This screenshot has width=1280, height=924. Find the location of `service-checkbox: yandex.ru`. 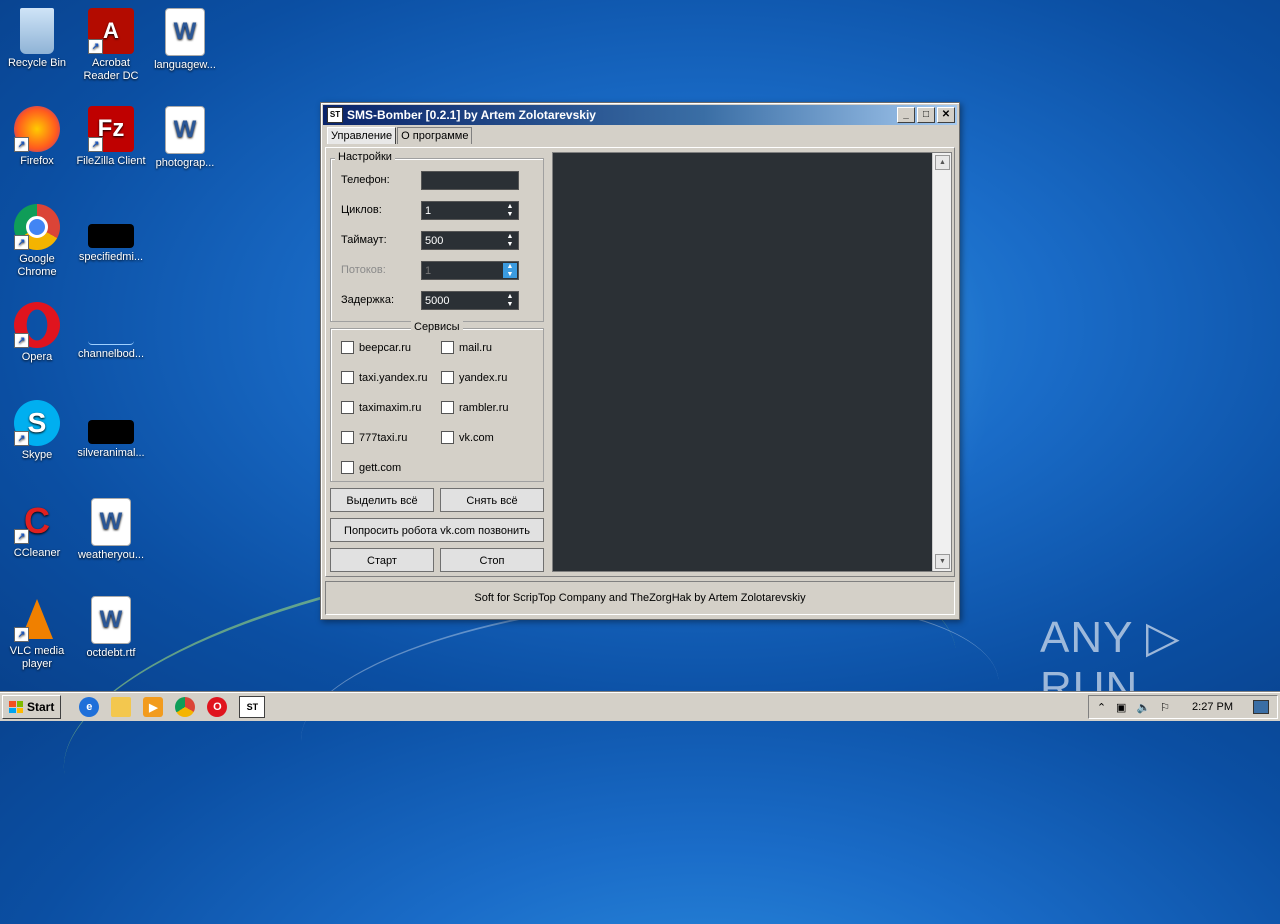

service-checkbox: yandex.ru is located at coordinates (474, 377).